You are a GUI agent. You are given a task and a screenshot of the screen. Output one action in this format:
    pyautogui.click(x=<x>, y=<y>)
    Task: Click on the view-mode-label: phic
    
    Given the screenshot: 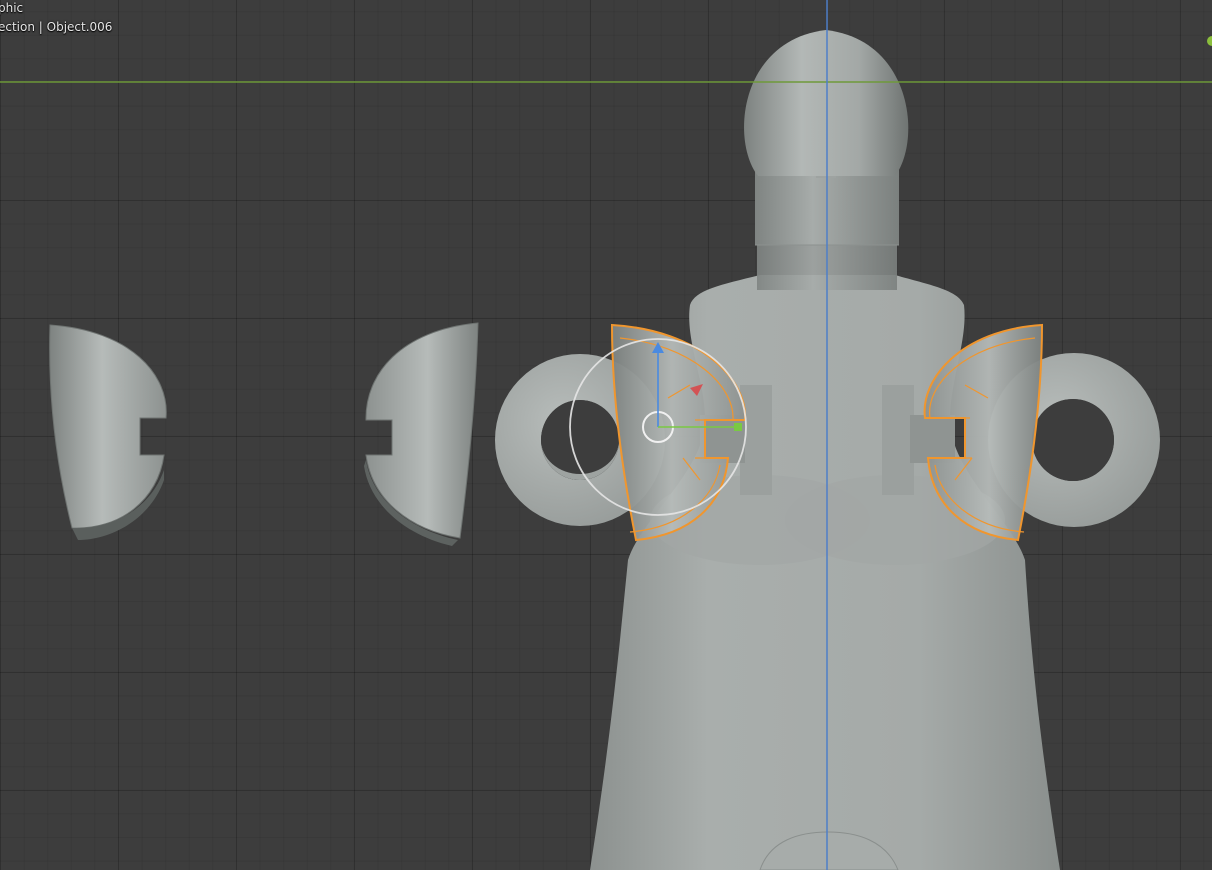 What is the action you would take?
    pyautogui.click(x=12, y=8)
    